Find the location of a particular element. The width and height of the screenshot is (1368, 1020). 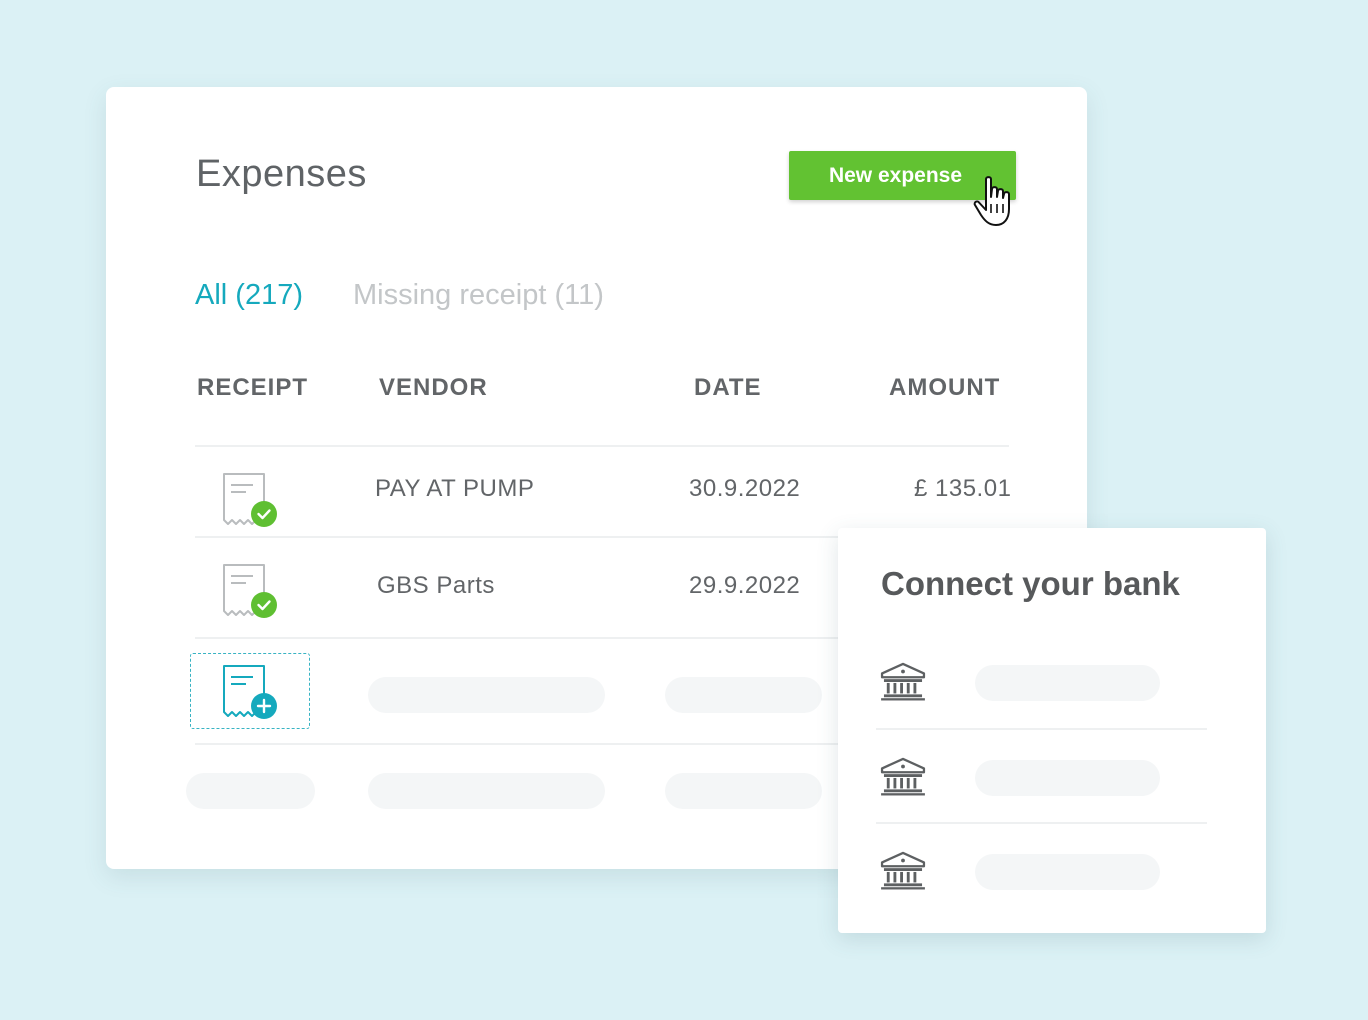

column-header-receipt: RECEIPT is located at coordinates (252, 388).